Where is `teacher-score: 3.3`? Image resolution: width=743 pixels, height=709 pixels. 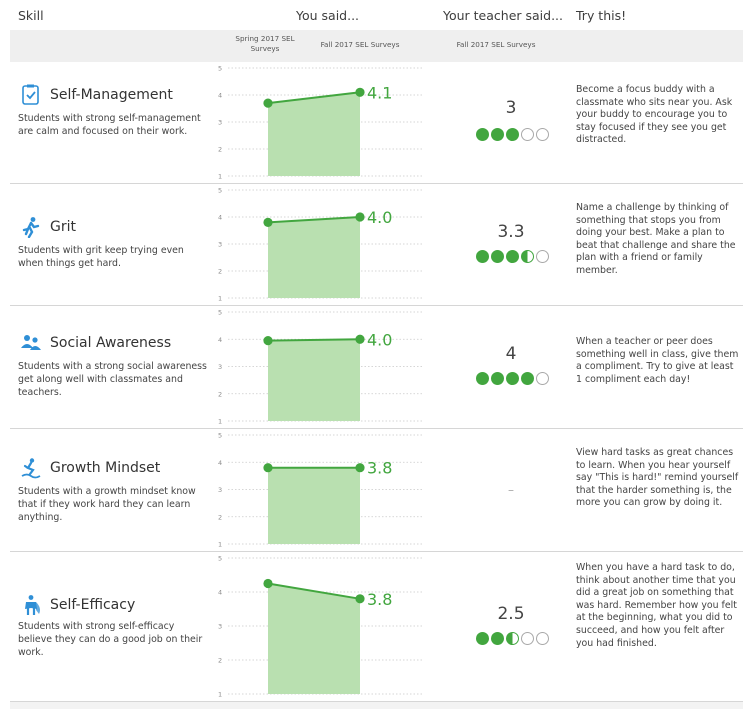 teacher-score: 3.3 is located at coordinates (511, 232).